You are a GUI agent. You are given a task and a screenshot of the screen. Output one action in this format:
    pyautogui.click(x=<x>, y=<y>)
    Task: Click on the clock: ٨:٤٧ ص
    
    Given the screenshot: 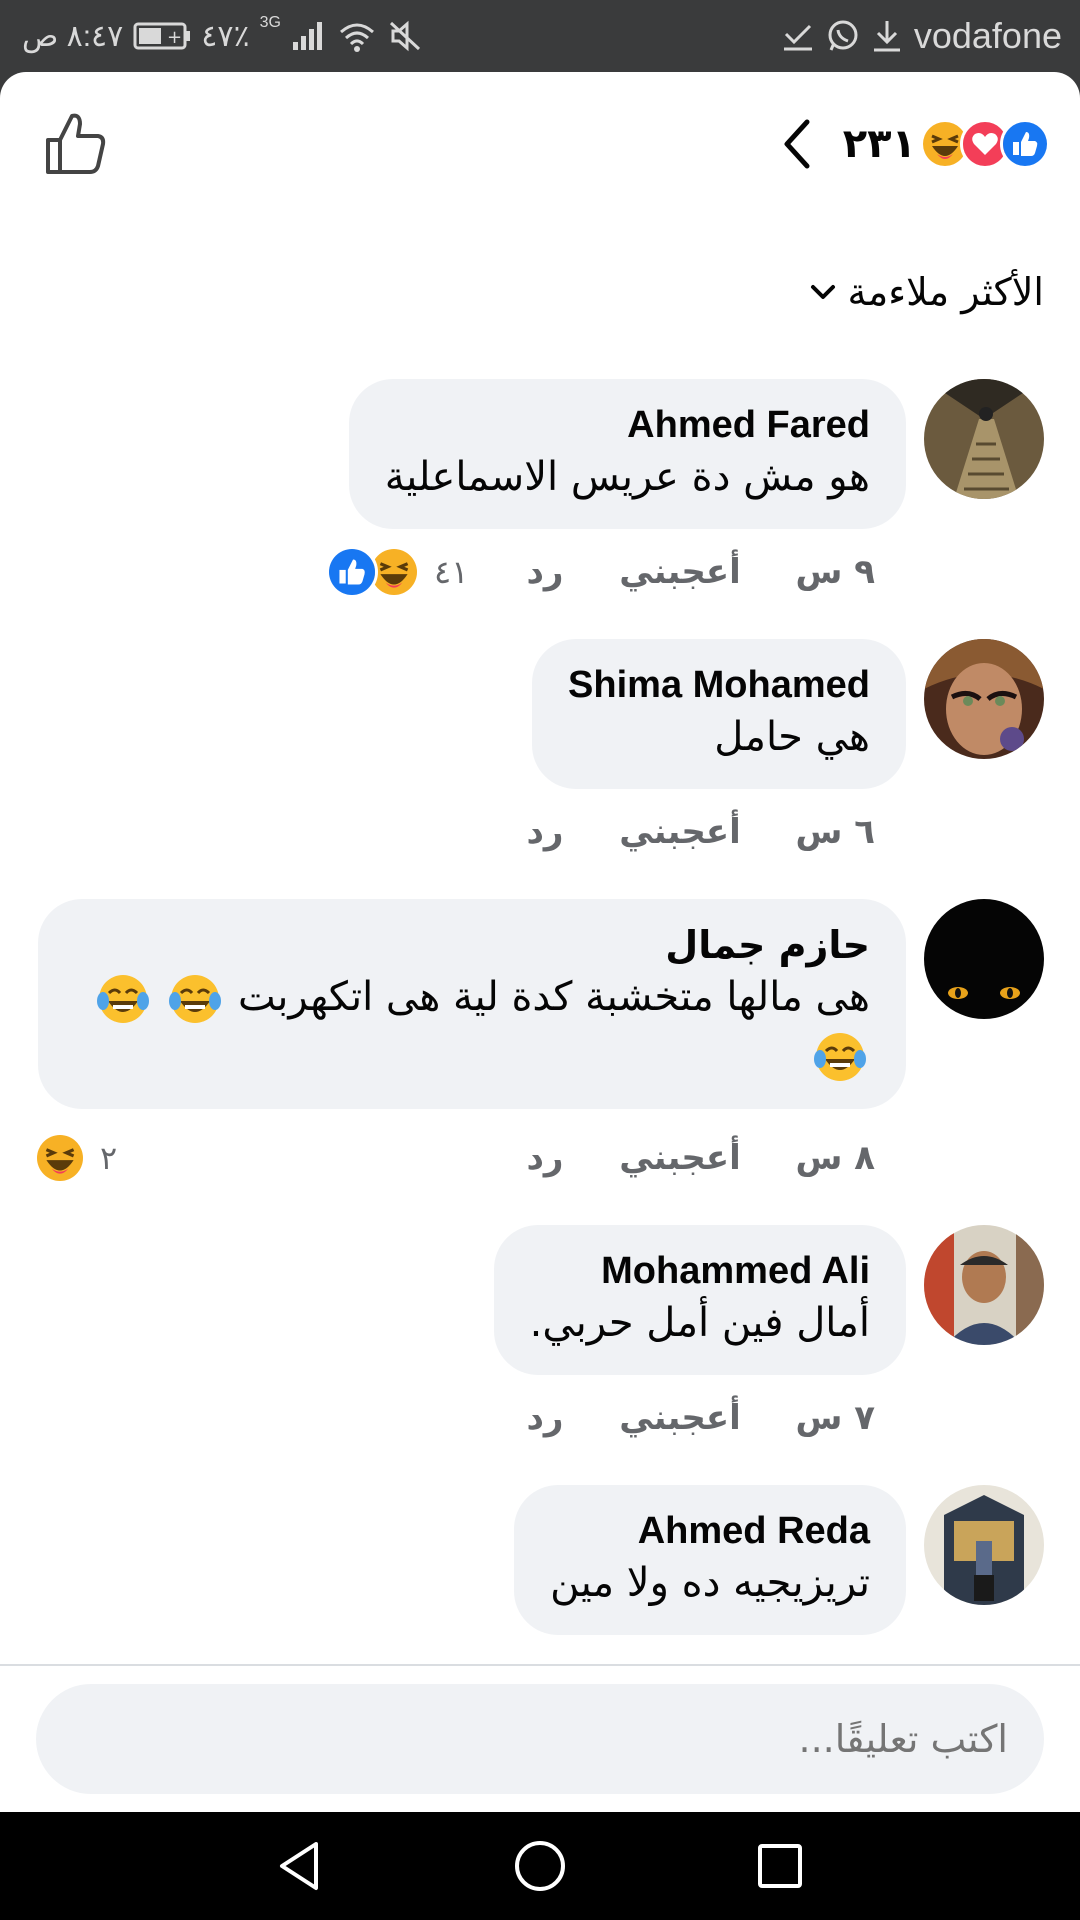 What is the action you would take?
    pyautogui.click(x=73, y=36)
    